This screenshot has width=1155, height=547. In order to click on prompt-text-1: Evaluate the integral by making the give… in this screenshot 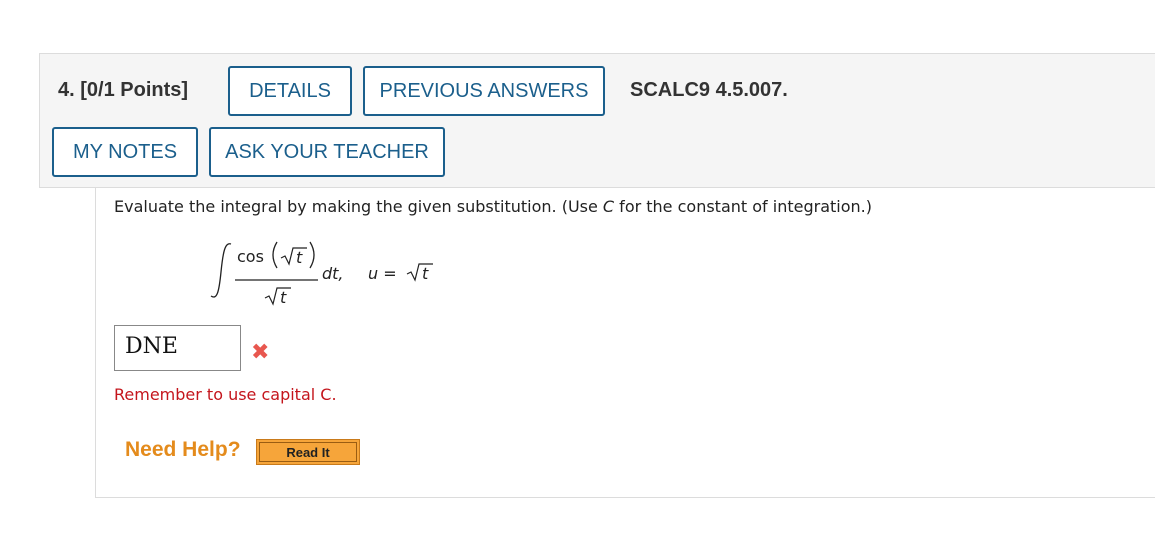, I will do `click(358, 206)`.